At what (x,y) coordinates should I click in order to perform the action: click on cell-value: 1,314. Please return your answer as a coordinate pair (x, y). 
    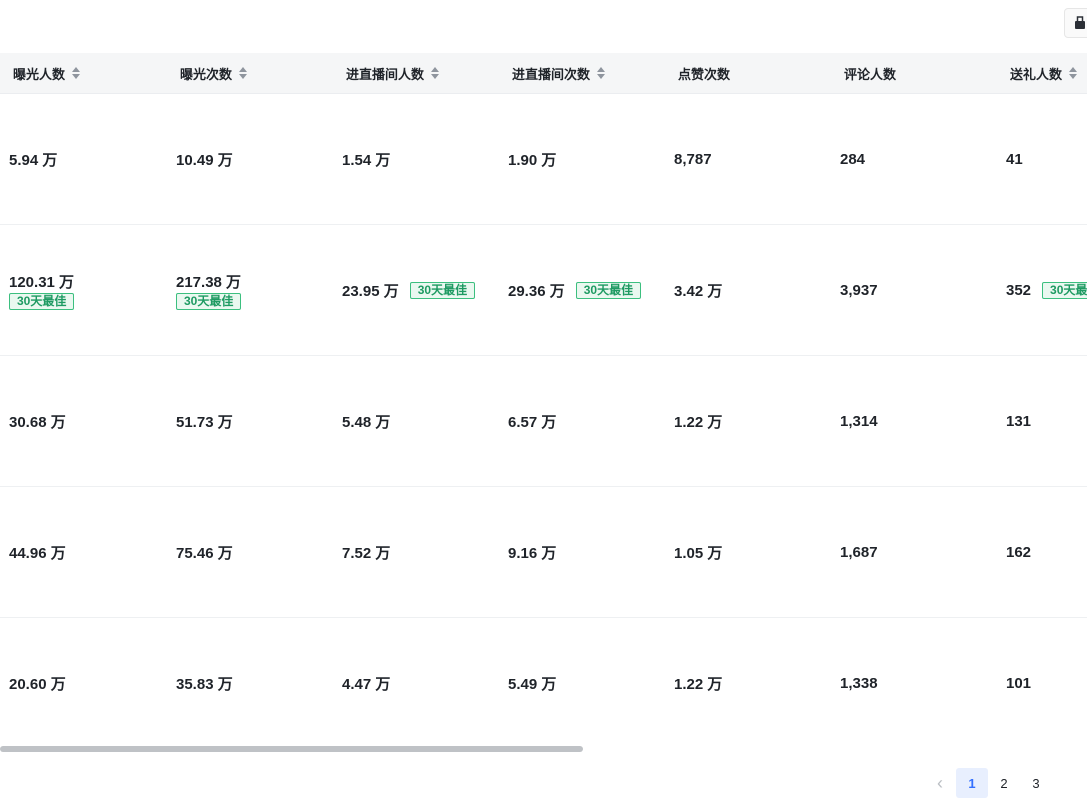
    Looking at the image, I should click on (859, 421).